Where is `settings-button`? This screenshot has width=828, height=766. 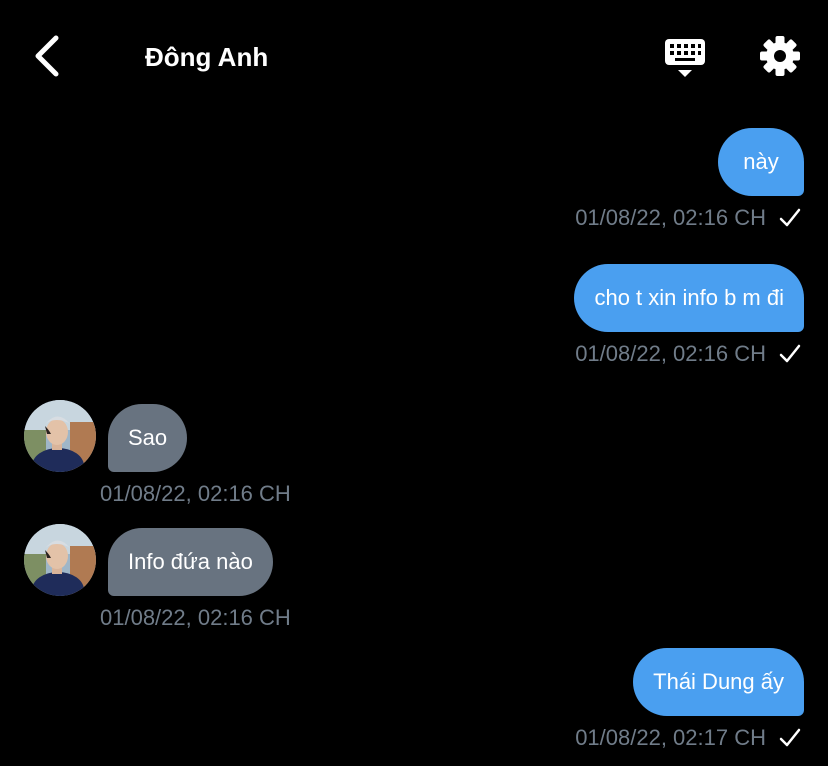
settings-button is located at coordinates (780, 56).